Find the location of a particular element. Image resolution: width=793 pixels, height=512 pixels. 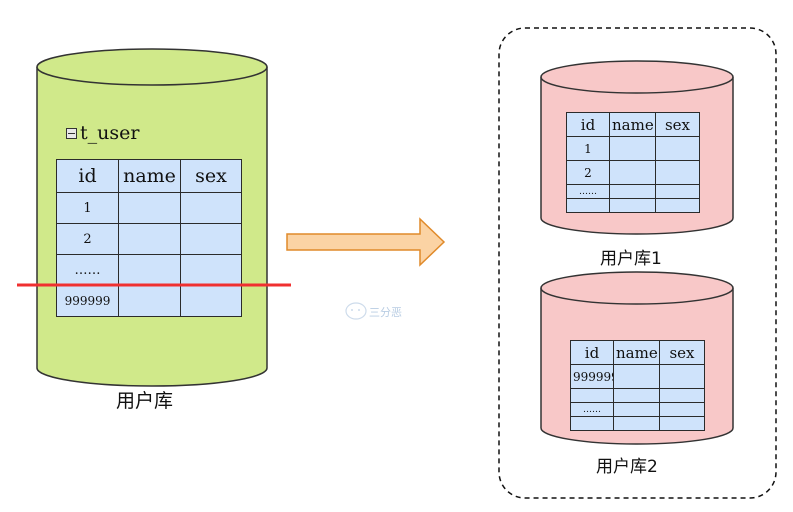

split-arrow is located at coordinates (366, 242).